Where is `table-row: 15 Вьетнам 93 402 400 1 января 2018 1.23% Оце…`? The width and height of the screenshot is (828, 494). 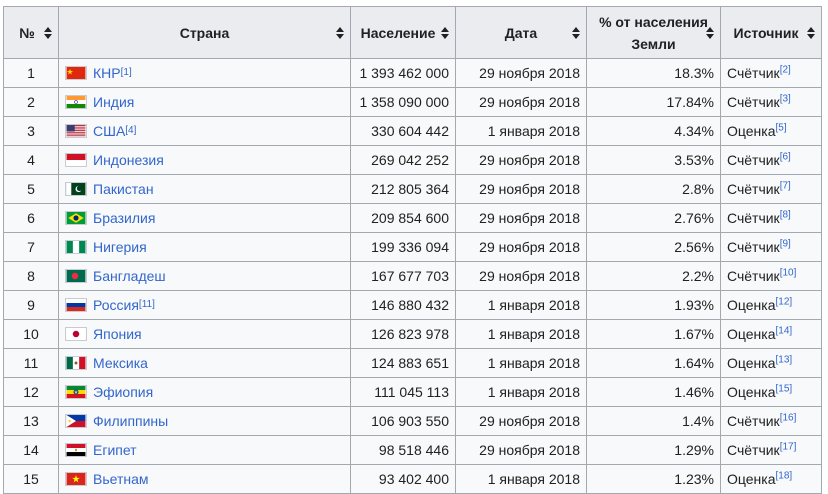
table-row: 15 Вьетнам 93 402 400 1 января 2018 1.23% Оце… is located at coordinates (412, 479).